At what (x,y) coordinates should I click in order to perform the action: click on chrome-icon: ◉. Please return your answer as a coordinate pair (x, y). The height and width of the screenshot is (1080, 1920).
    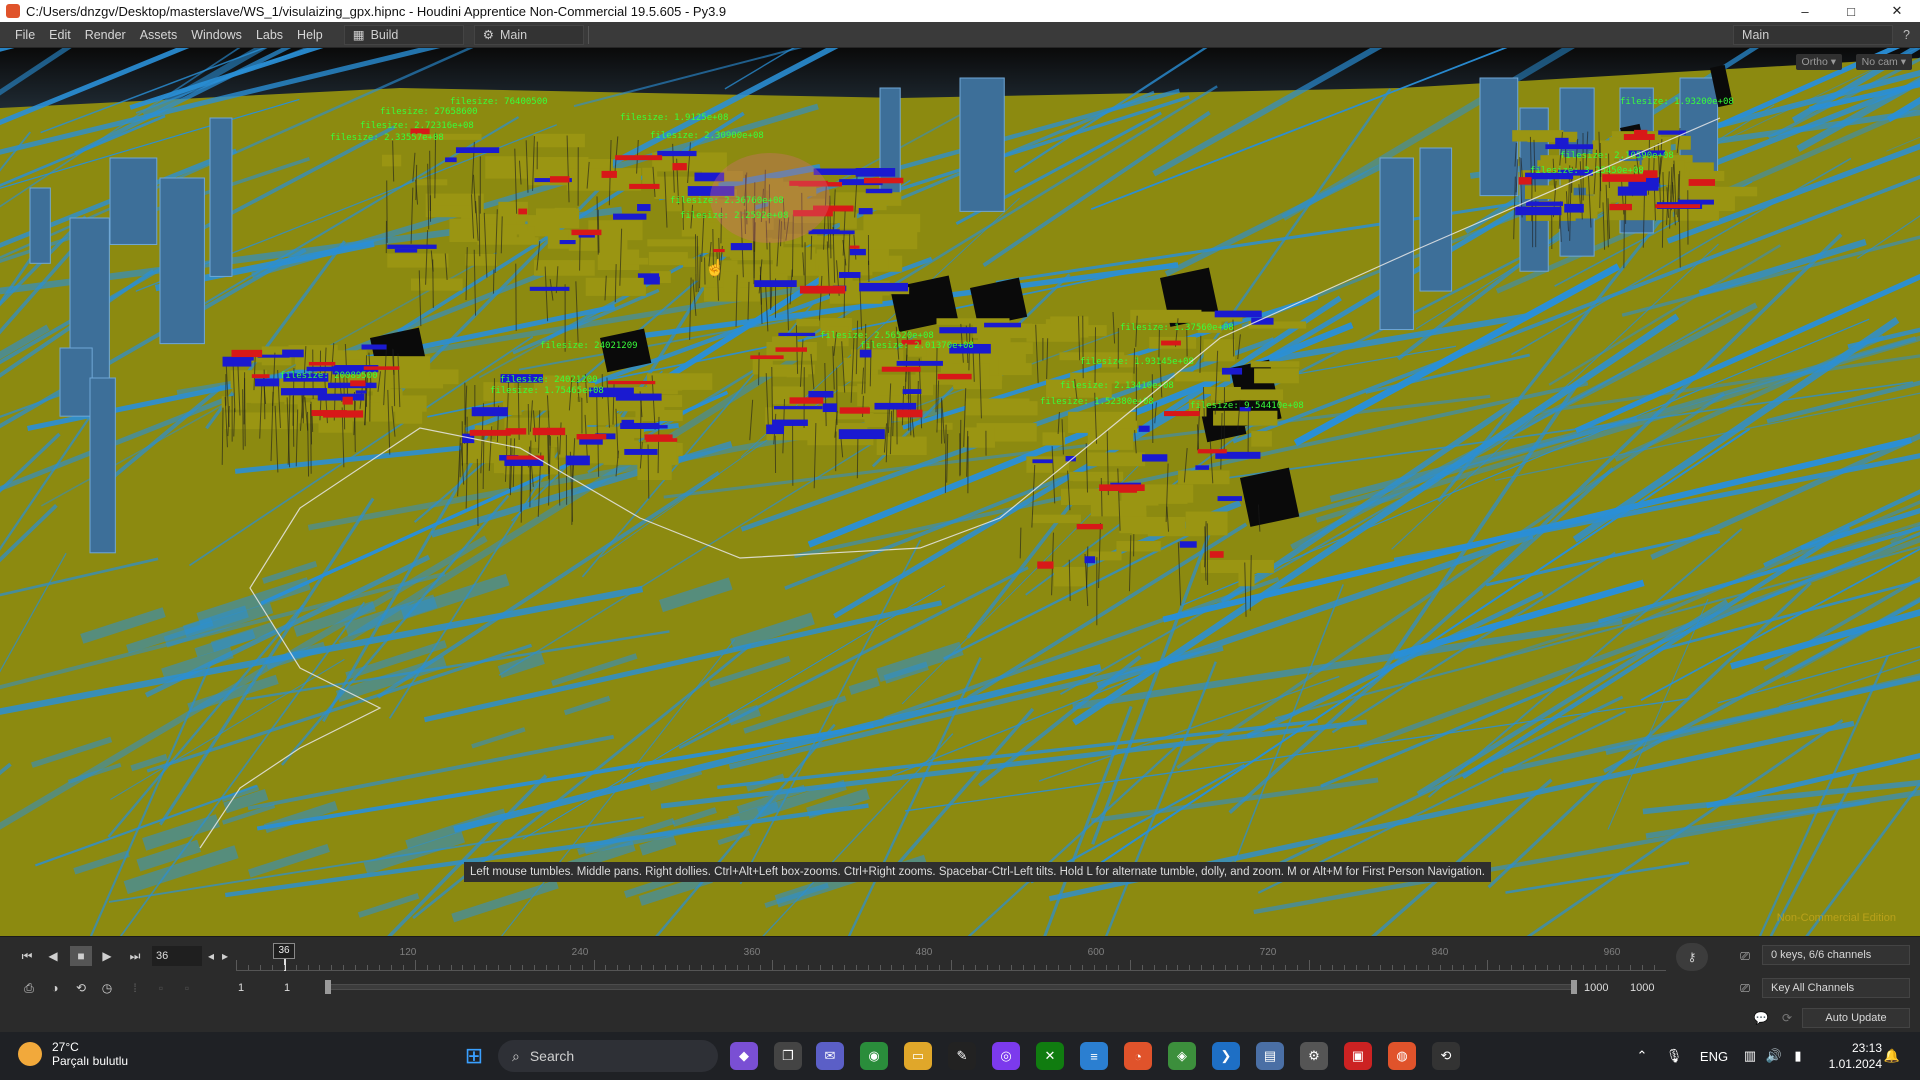
    Looking at the image, I should click on (874, 1056).